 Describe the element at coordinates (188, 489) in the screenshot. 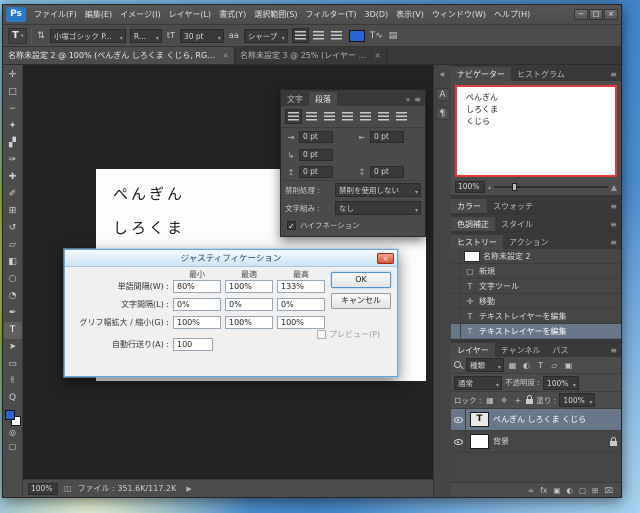

I see `status-flyout-icon: ▶` at that location.